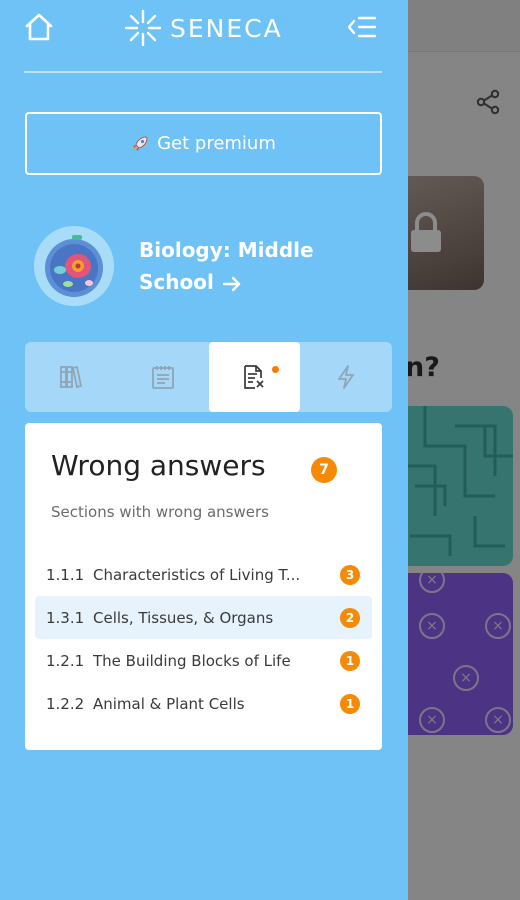  Describe the element at coordinates (239, 266) in the screenshot. I see `course-title: Biology: Middle School` at that location.